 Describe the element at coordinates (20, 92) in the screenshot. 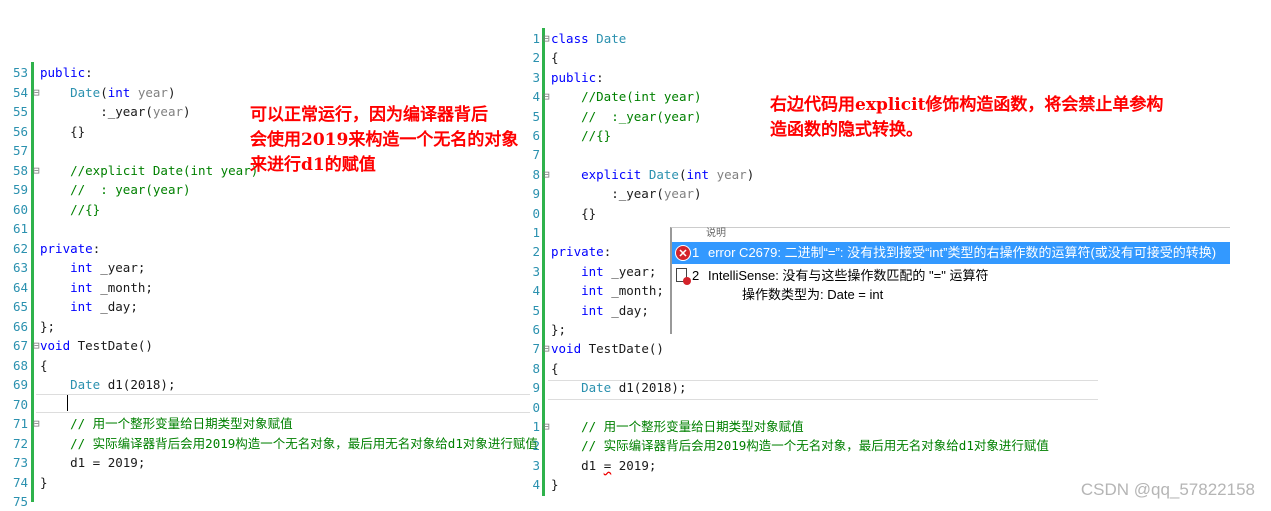

I see `line-number: 54` at that location.